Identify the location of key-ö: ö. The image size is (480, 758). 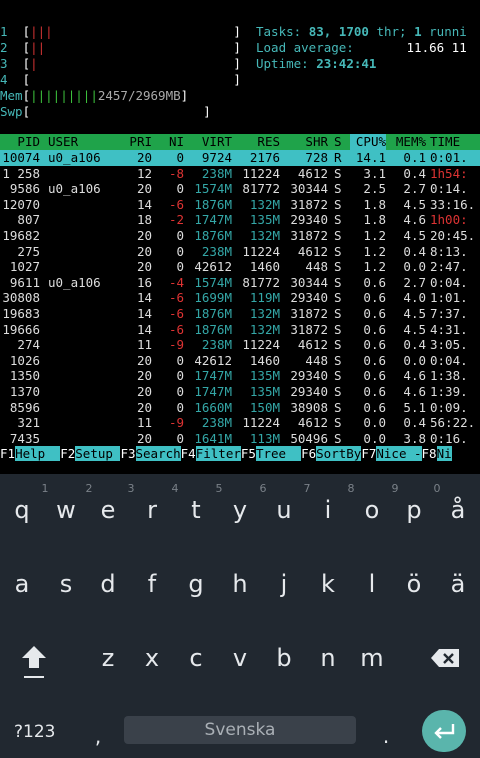
(414, 584).